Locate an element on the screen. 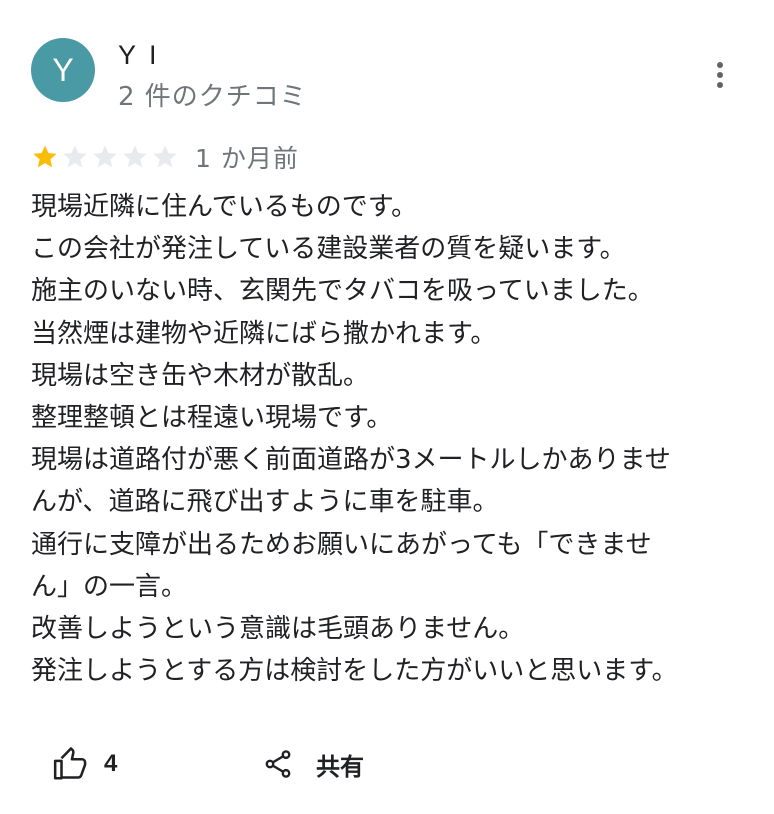  more-options-button is located at coordinates (720, 75).